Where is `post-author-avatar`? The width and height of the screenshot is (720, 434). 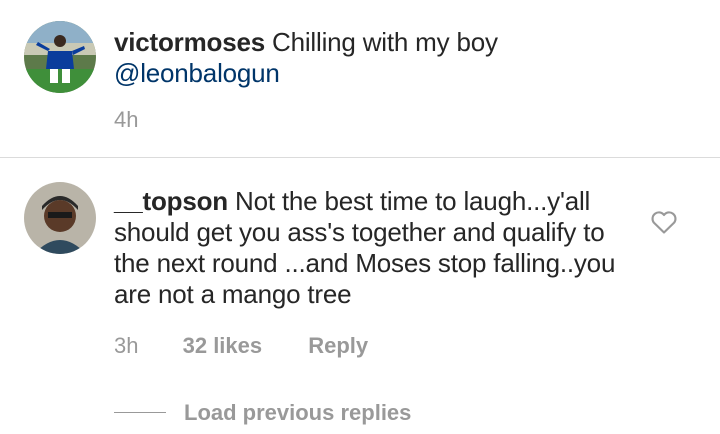 post-author-avatar is located at coordinates (60, 57).